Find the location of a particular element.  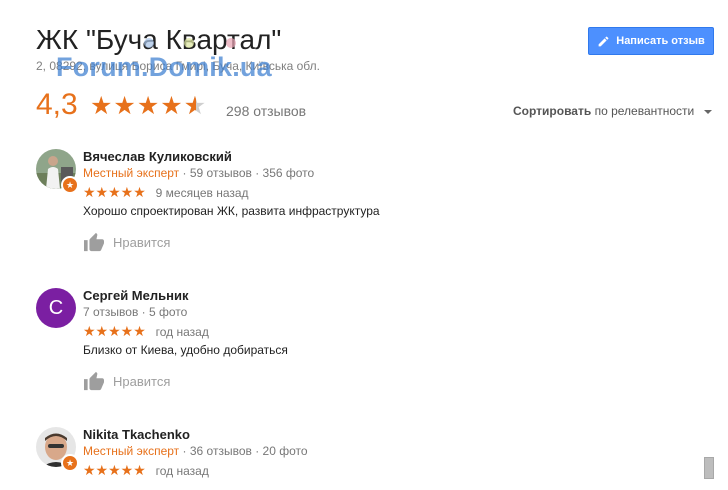

reviewer-name: Вячеслав Куликовский is located at coordinates (157, 156).